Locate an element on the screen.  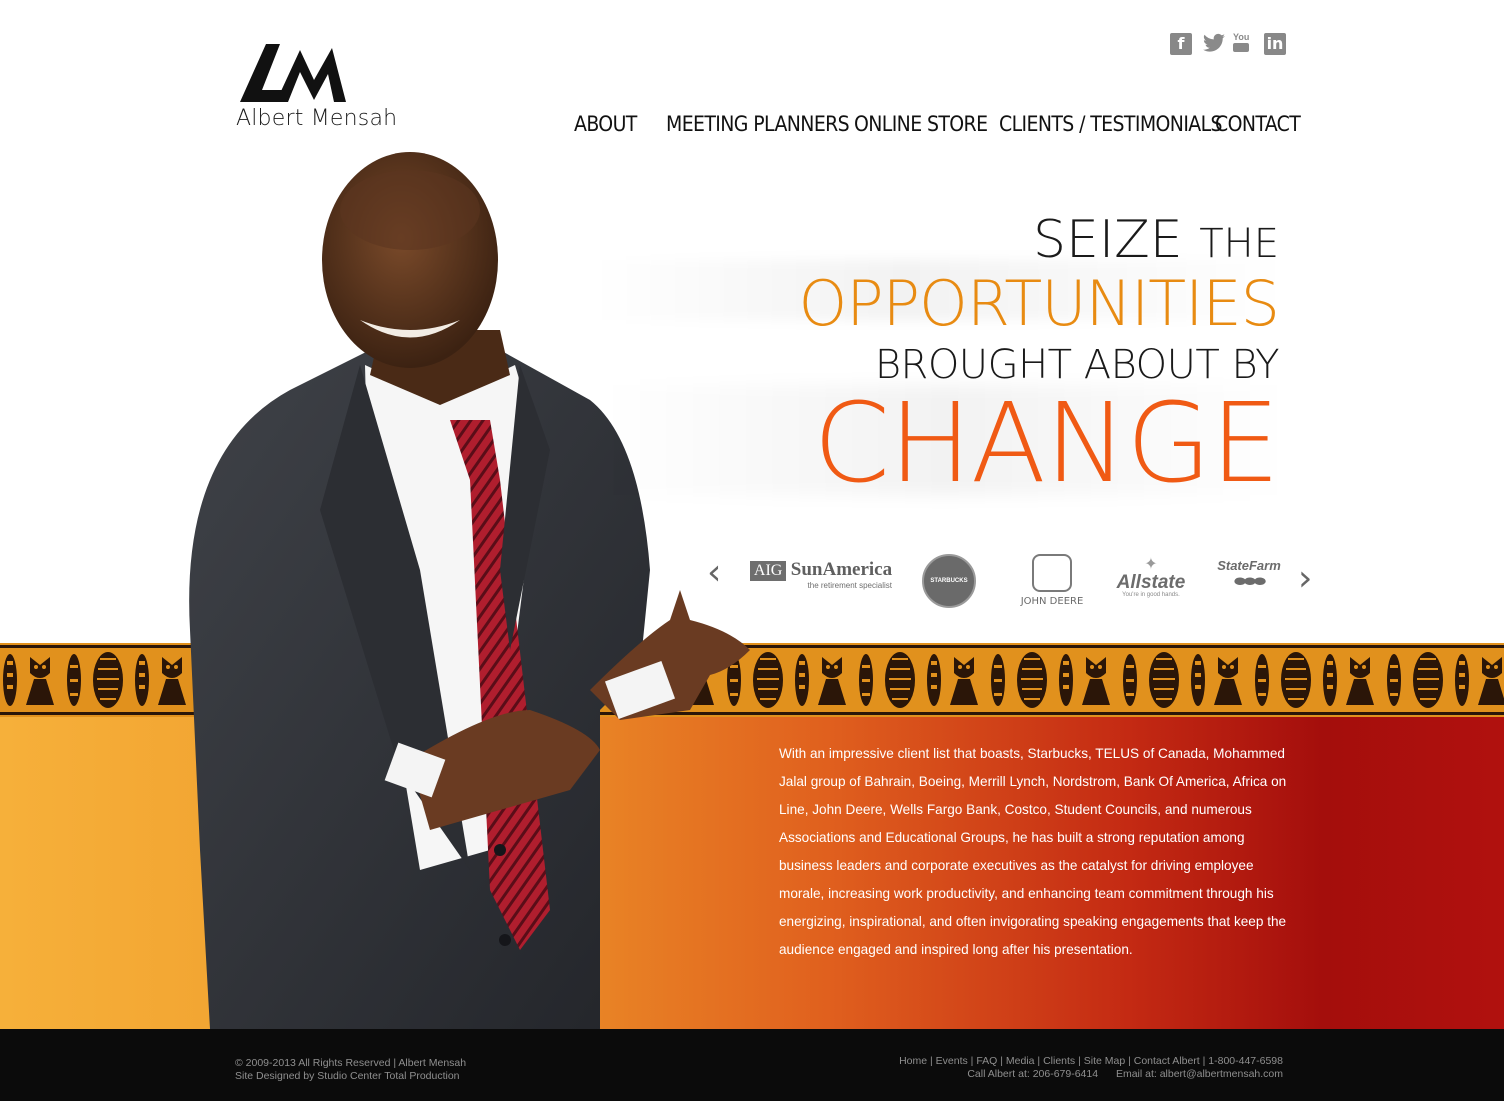
headline-line-1: SEIZE THE is located at coordinates (1156, 242).